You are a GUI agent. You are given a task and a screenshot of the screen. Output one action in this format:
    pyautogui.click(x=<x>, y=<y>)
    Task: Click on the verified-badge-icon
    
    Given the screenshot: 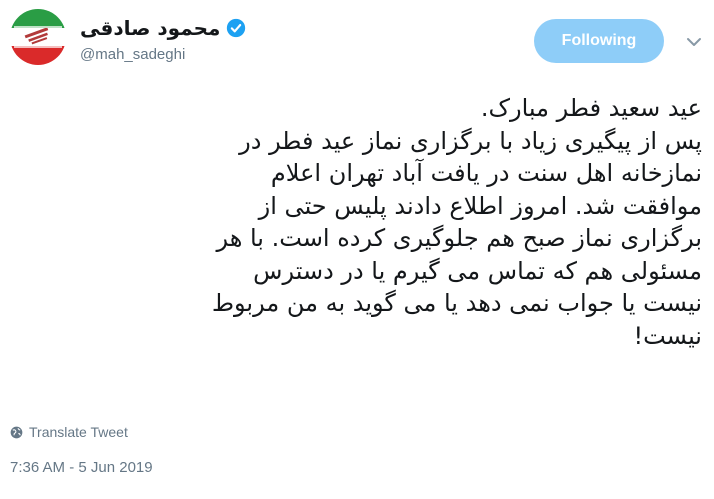 What is the action you would take?
    pyautogui.click(x=236, y=28)
    